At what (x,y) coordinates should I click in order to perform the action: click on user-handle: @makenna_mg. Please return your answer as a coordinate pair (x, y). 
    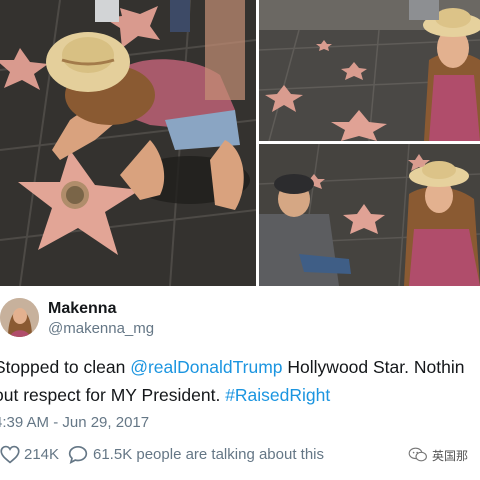
    Looking at the image, I should click on (101, 328).